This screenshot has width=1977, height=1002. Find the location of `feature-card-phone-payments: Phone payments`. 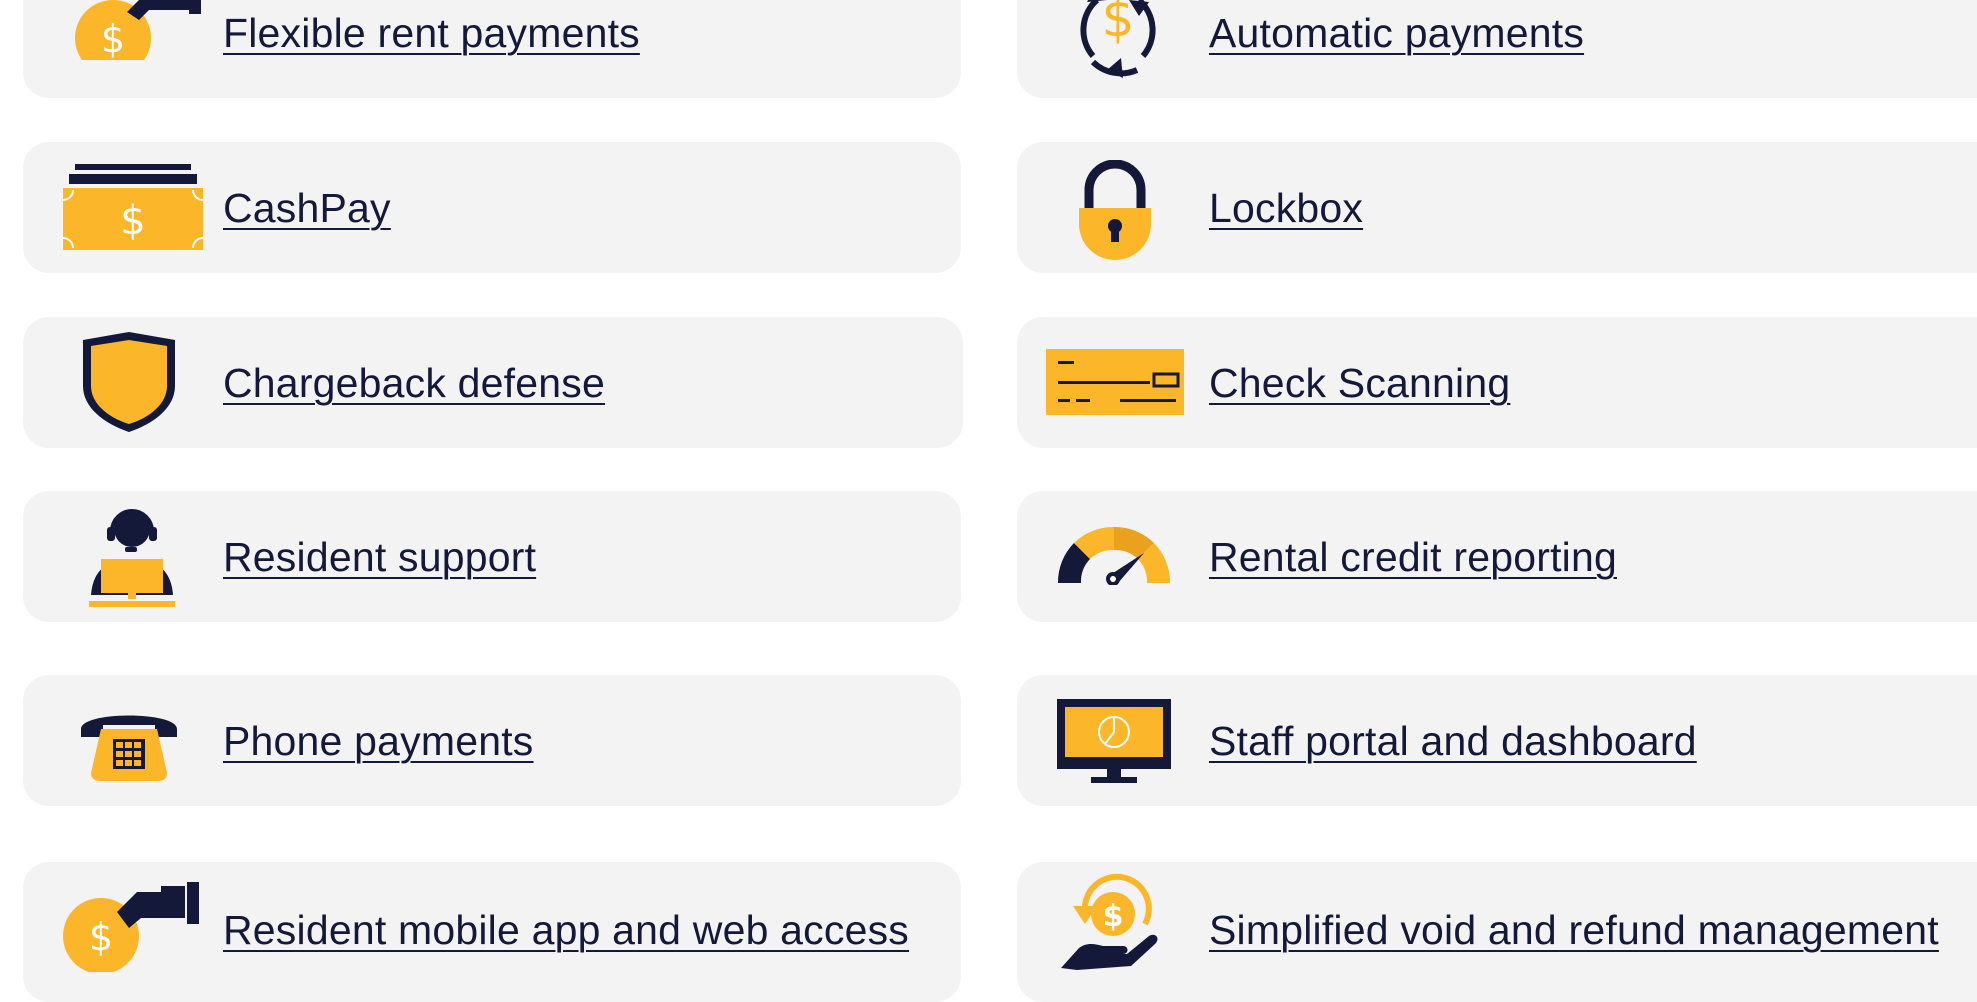

feature-card-phone-payments: Phone payments is located at coordinates (492, 740).